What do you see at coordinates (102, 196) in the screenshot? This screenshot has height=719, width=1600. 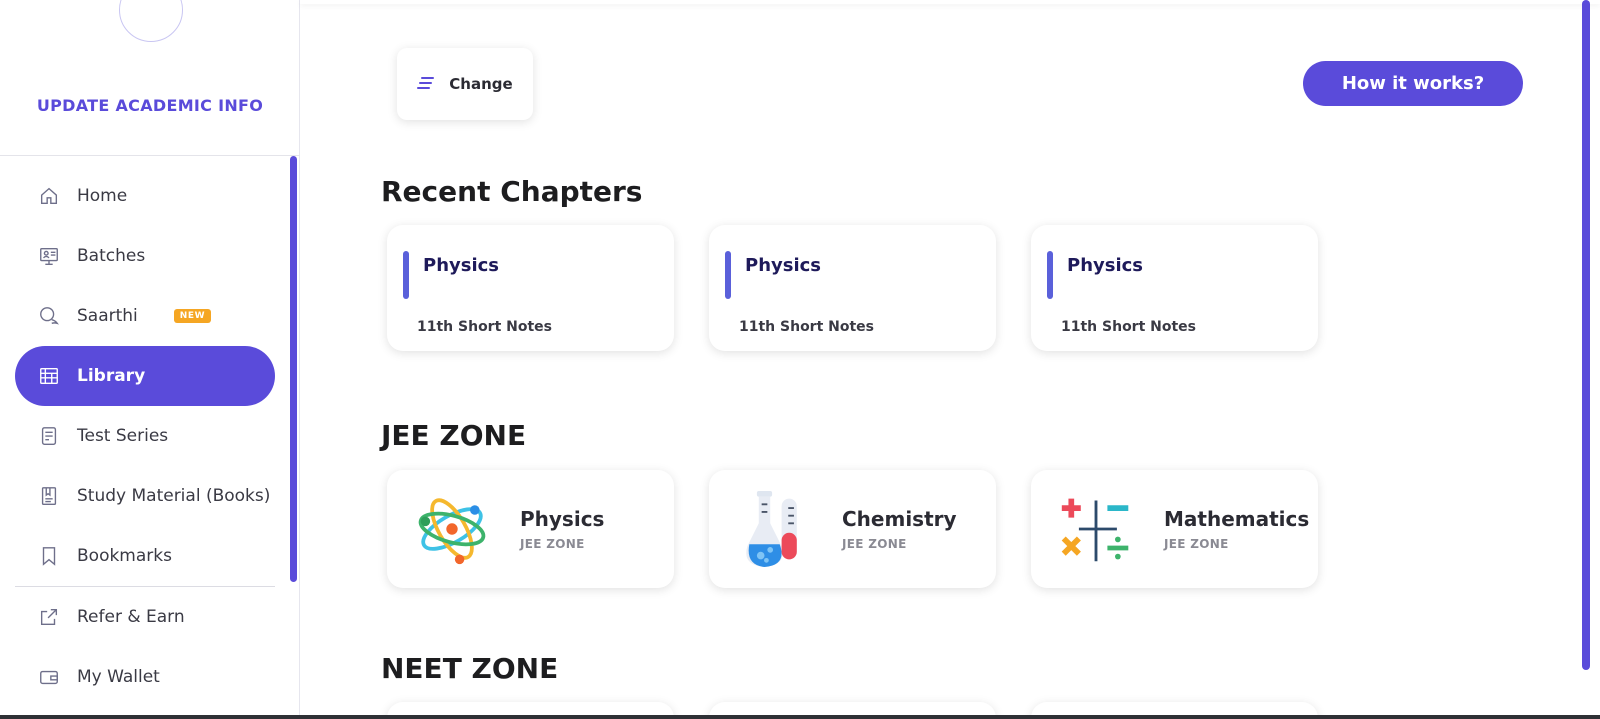 I see `sidebar-item-label: Home` at bounding box center [102, 196].